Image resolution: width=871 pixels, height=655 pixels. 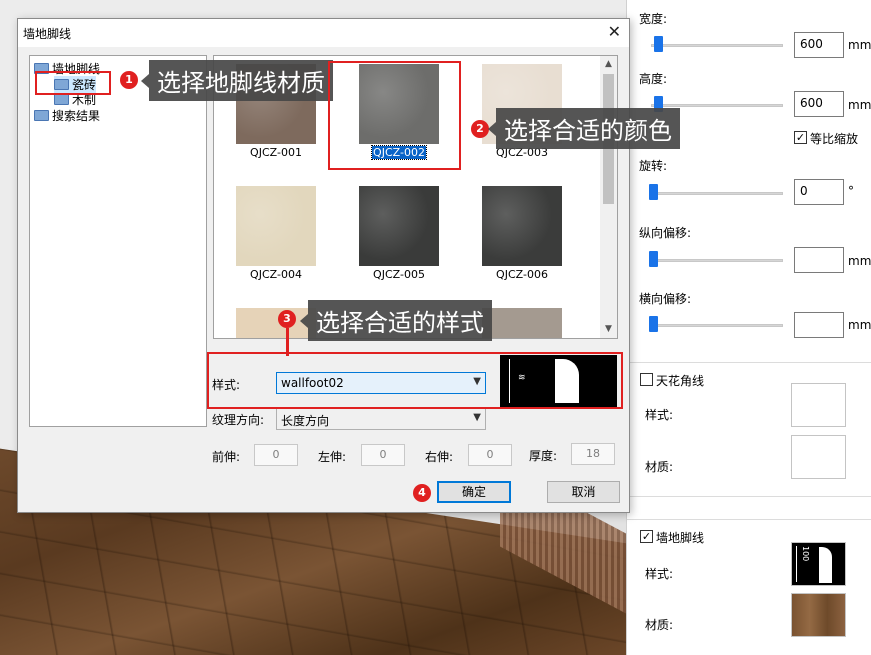 What do you see at coordinates (381, 419) in the screenshot?
I see `texture-direction-select: 长度方向 ▼` at bounding box center [381, 419].